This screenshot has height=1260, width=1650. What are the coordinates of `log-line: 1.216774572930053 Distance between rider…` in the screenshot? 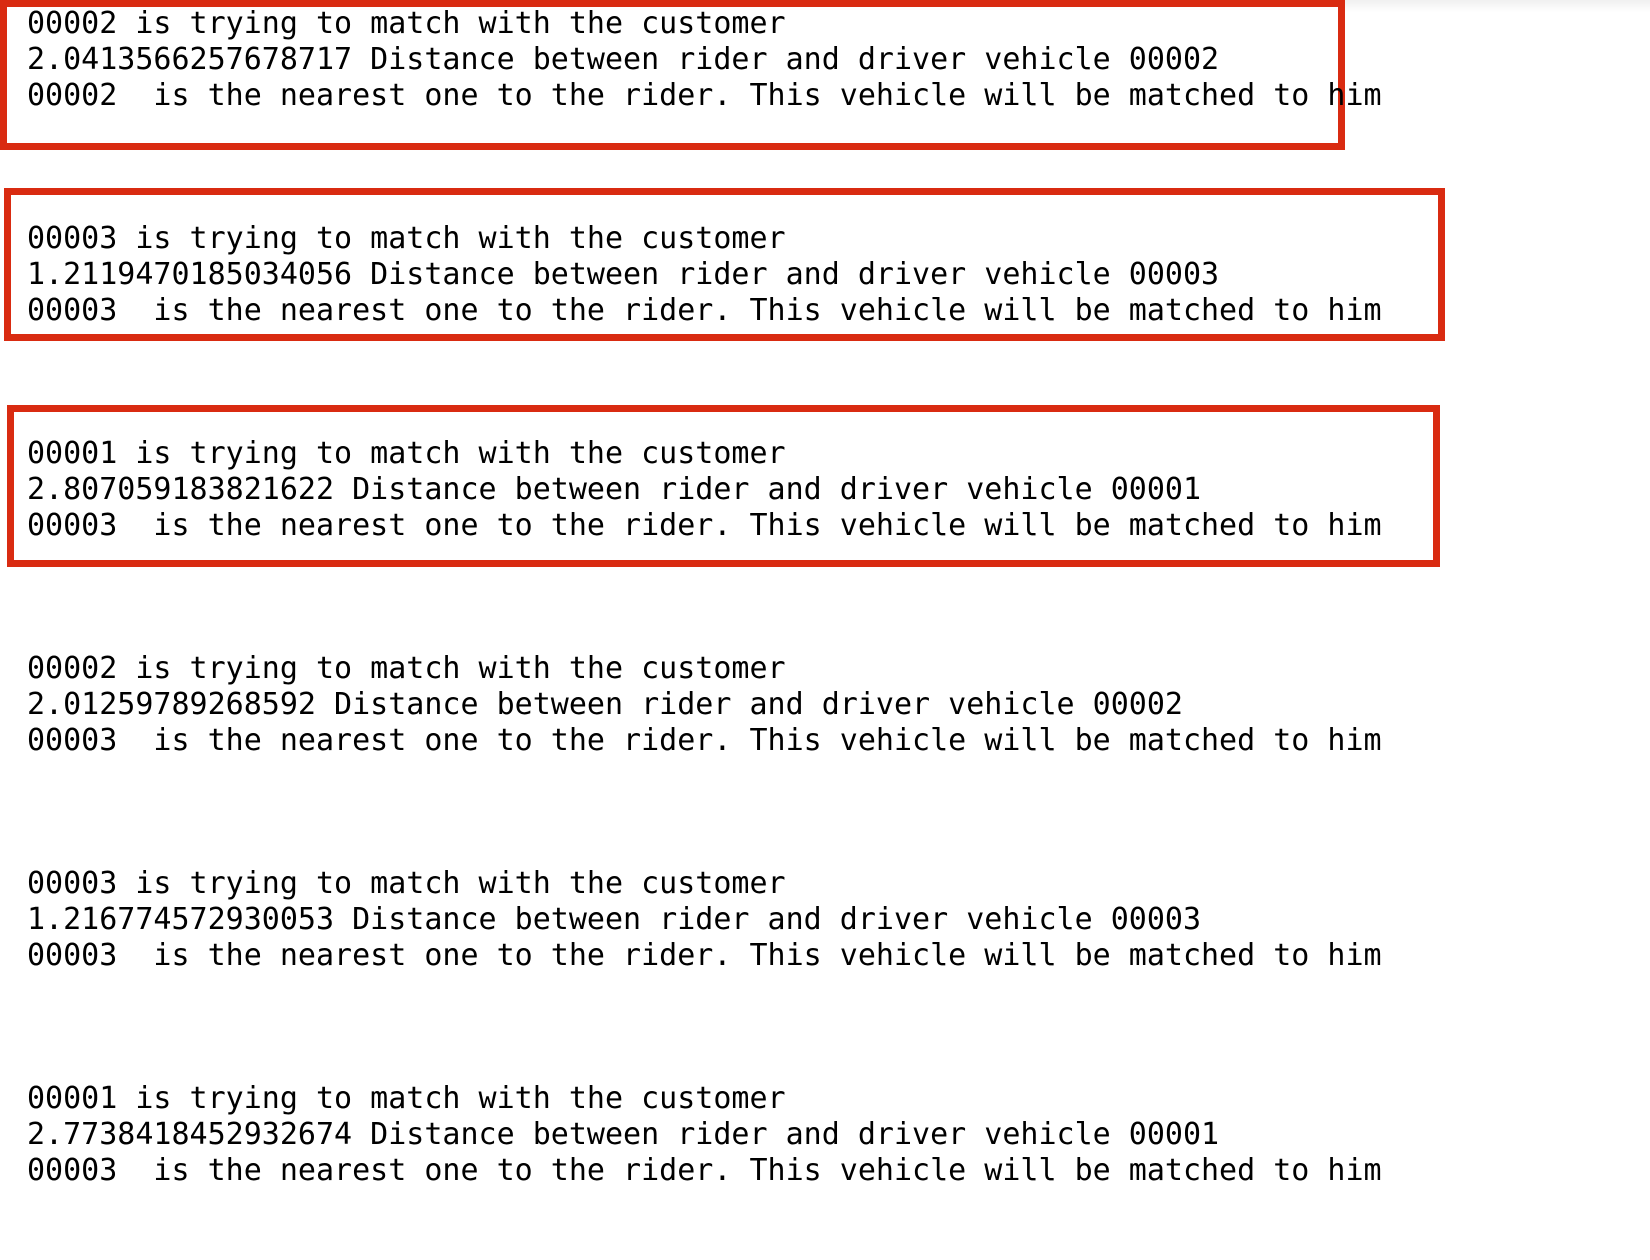 It's located at (614, 919).